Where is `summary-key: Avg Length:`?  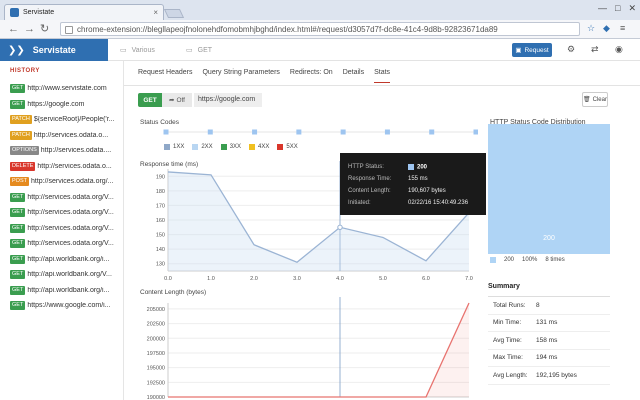 summary-key: Avg Length: is located at coordinates (510, 375).